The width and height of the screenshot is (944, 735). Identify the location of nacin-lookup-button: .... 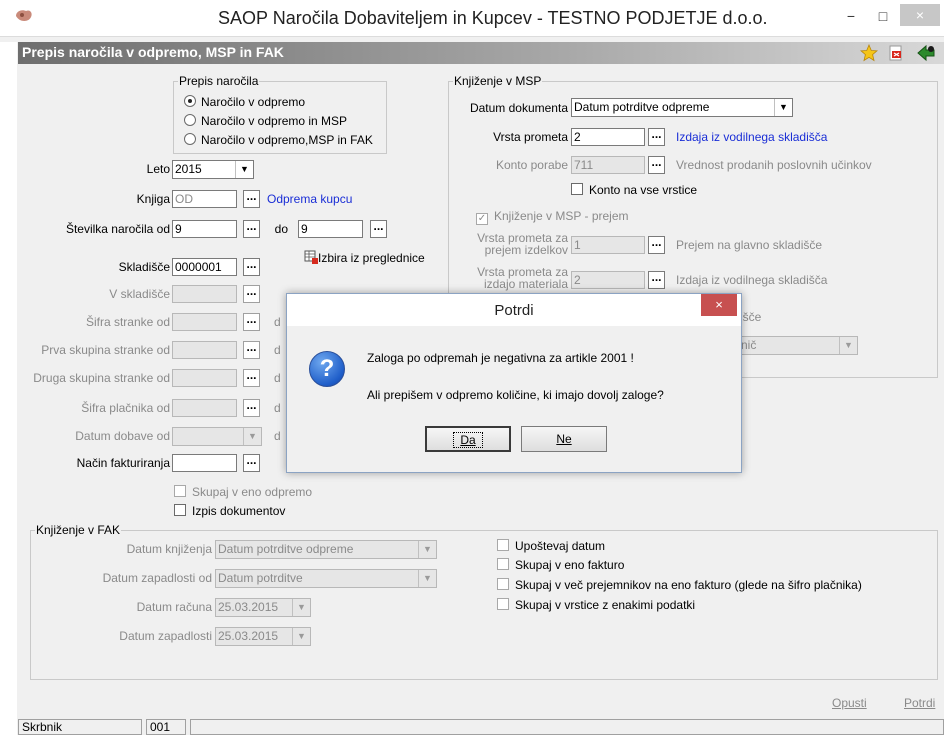
(251, 463).